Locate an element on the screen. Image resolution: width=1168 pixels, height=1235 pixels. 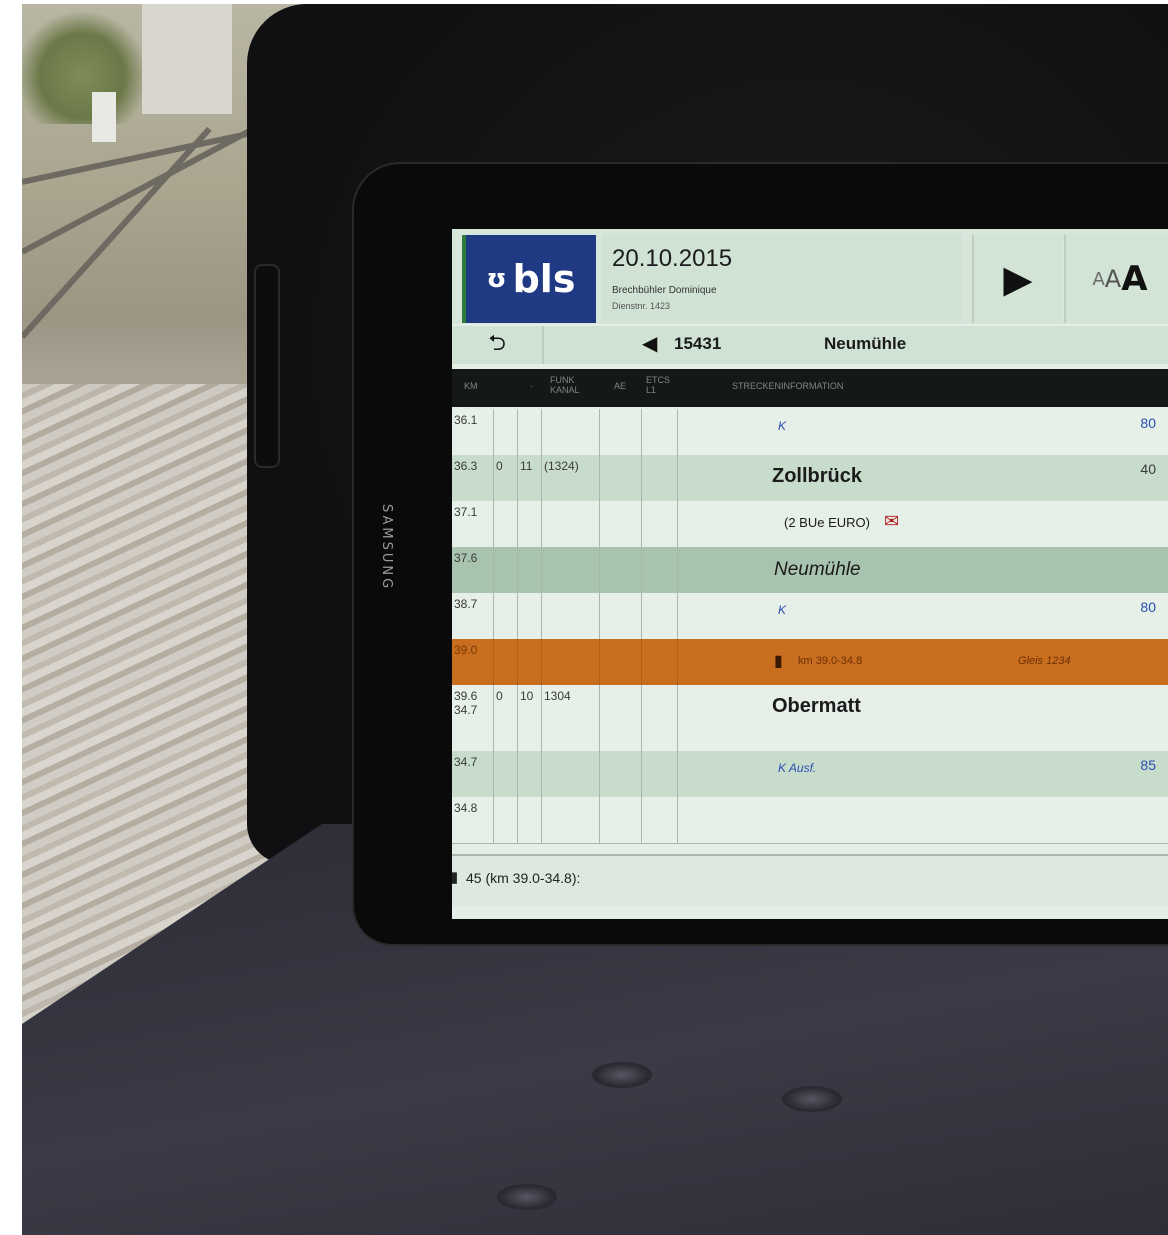
table-row: 39.0 km 39.0-34.8 ▮ Gleis 1234 is located at coordinates (810, 662).